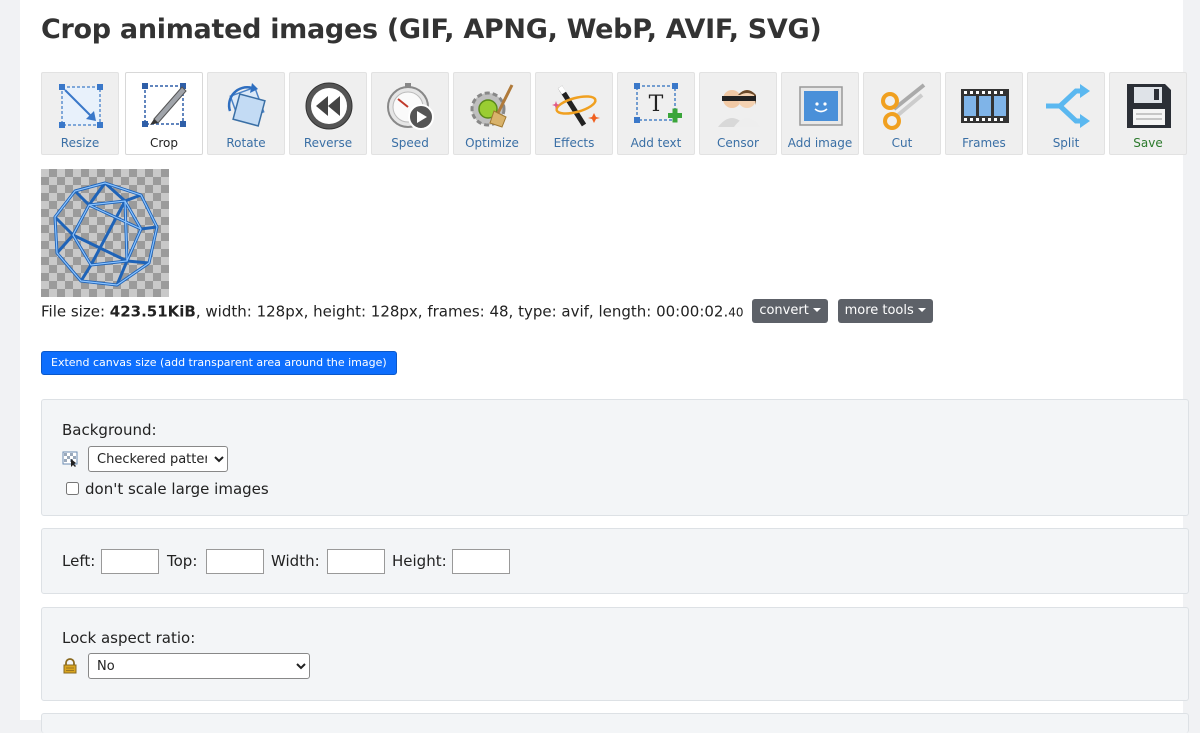  Describe the element at coordinates (199, 666) in the screenshot. I see `aspect-ratio-select: No` at that location.